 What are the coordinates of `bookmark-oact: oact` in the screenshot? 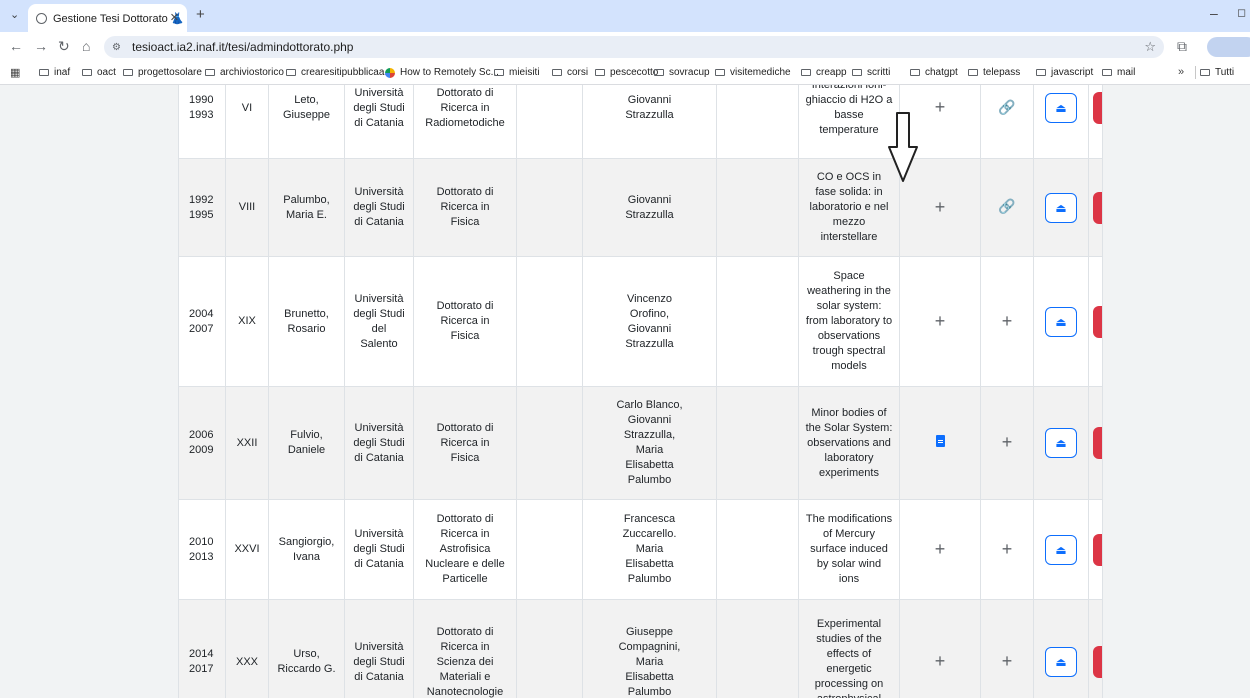 It's located at (99, 72).